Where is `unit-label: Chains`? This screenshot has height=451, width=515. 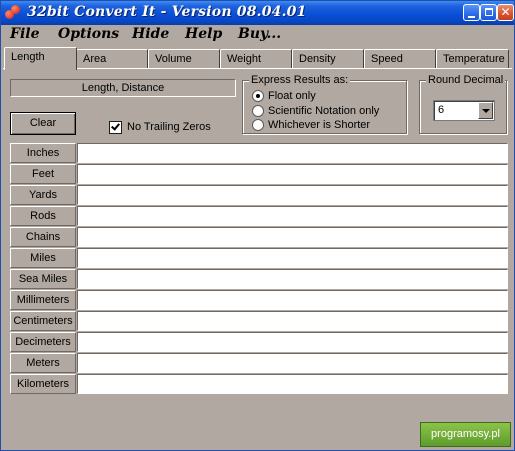
unit-label: Chains is located at coordinates (43, 237).